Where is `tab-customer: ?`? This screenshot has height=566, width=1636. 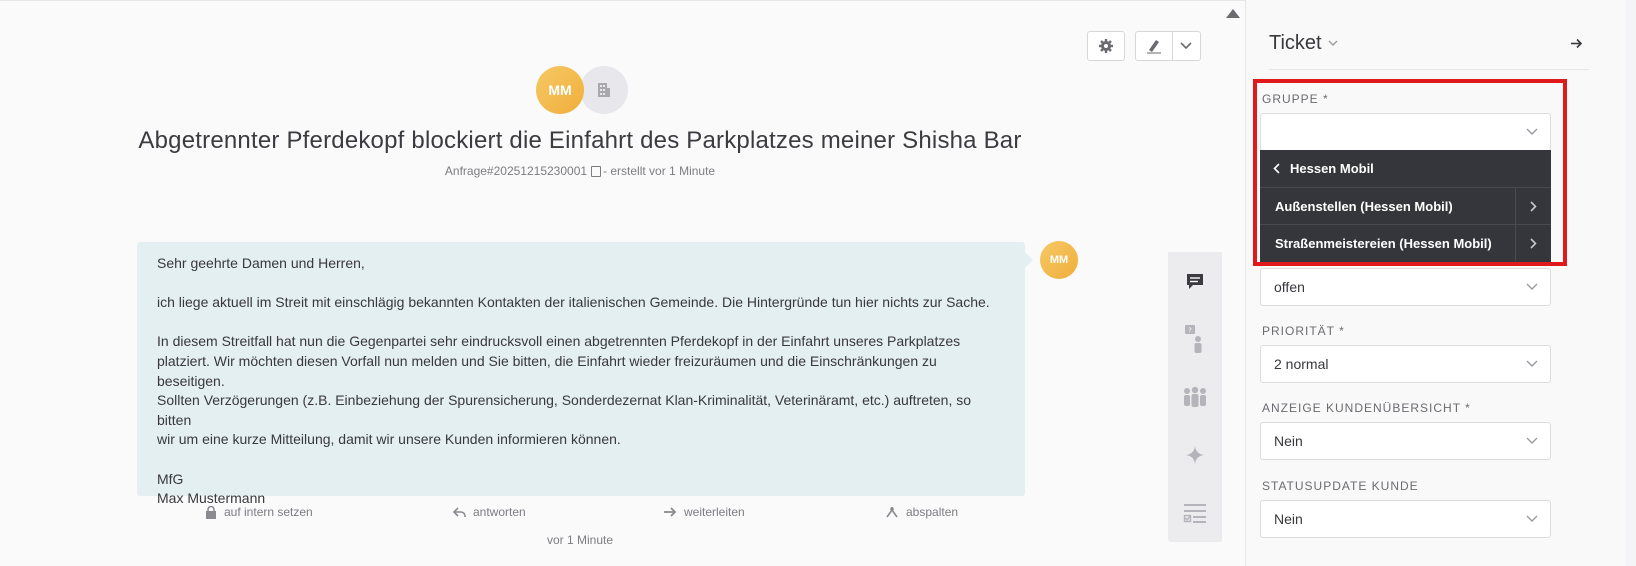 tab-customer: ? is located at coordinates (1195, 339).